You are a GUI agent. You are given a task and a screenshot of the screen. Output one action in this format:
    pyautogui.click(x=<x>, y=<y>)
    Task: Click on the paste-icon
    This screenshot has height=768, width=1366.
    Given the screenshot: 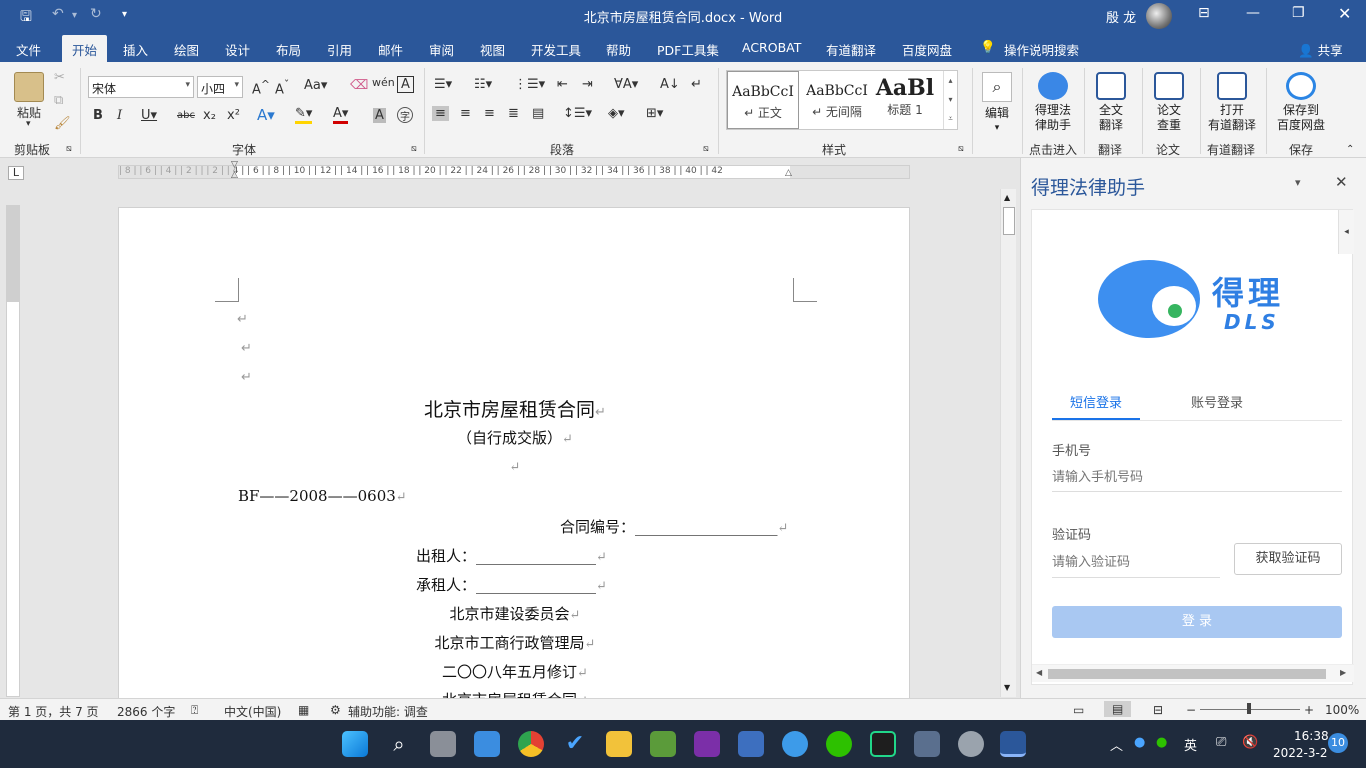 What is the action you would take?
    pyautogui.click(x=29, y=87)
    